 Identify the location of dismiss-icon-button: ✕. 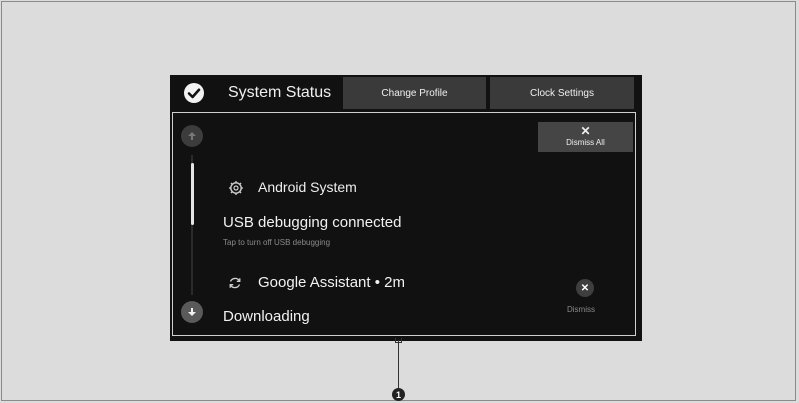
(585, 288).